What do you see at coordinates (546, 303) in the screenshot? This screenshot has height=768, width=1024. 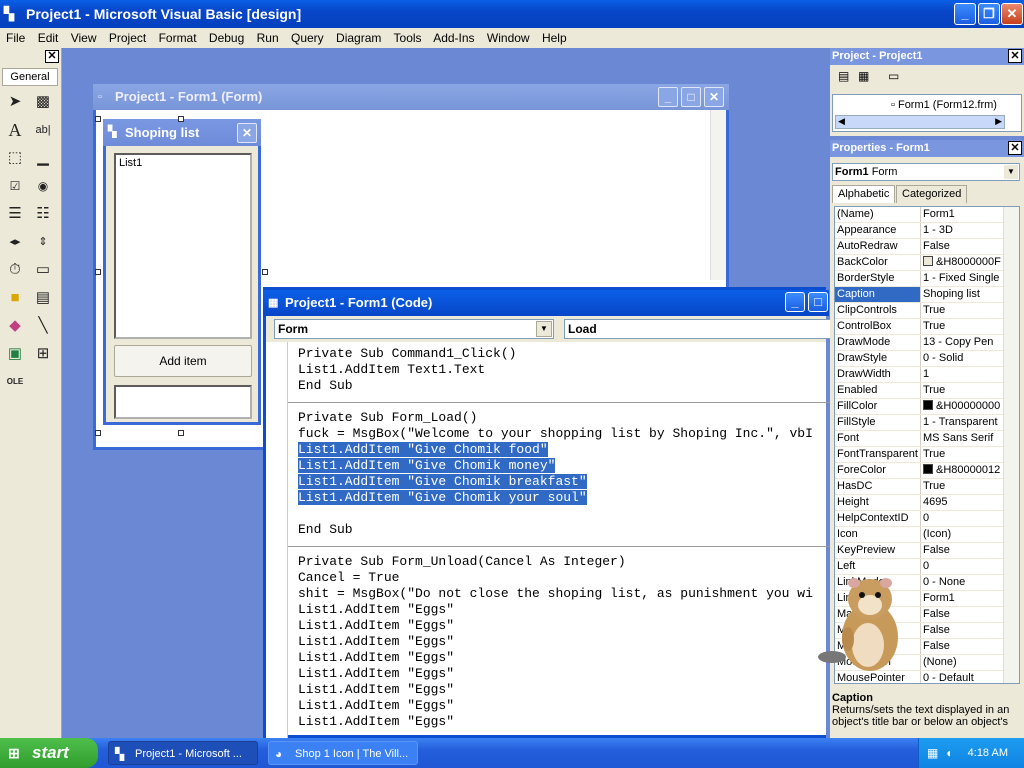 I see `code-window-title-bar: ▦ Project1 - Form1 (Code) _ □` at bounding box center [546, 303].